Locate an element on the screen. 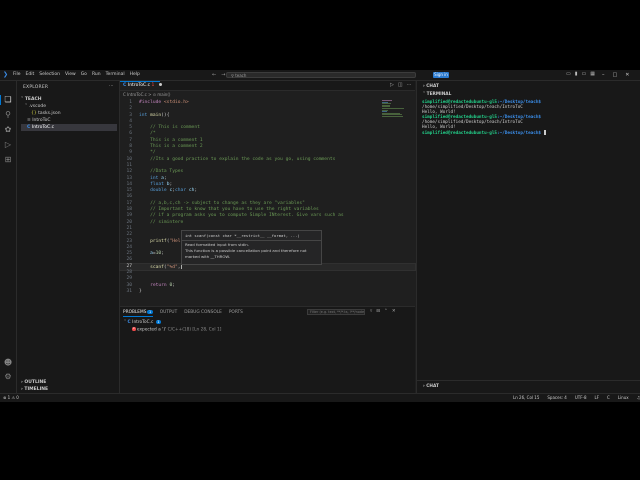  problem-file-label: IntroToC.c is located at coordinates (143, 322).